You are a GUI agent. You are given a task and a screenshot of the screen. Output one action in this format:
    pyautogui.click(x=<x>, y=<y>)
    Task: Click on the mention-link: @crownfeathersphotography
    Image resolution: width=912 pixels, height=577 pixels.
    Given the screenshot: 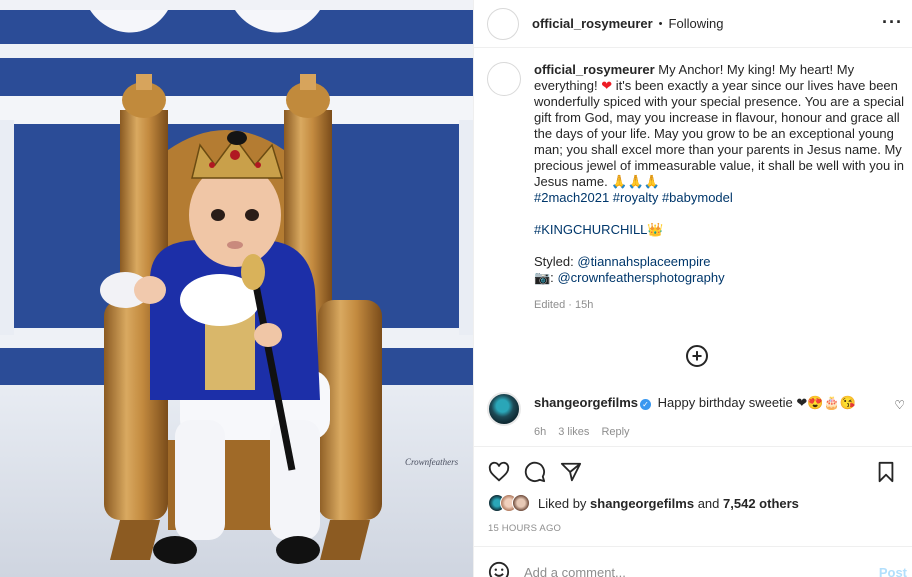 What is the action you would take?
    pyautogui.click(x=640, y=277)
    